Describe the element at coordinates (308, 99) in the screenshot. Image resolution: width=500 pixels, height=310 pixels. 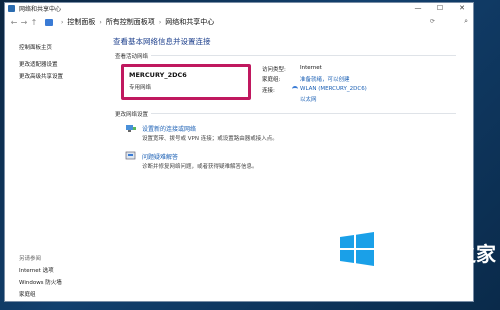
I see `ethernet-connection-link: 以太网` at that location.